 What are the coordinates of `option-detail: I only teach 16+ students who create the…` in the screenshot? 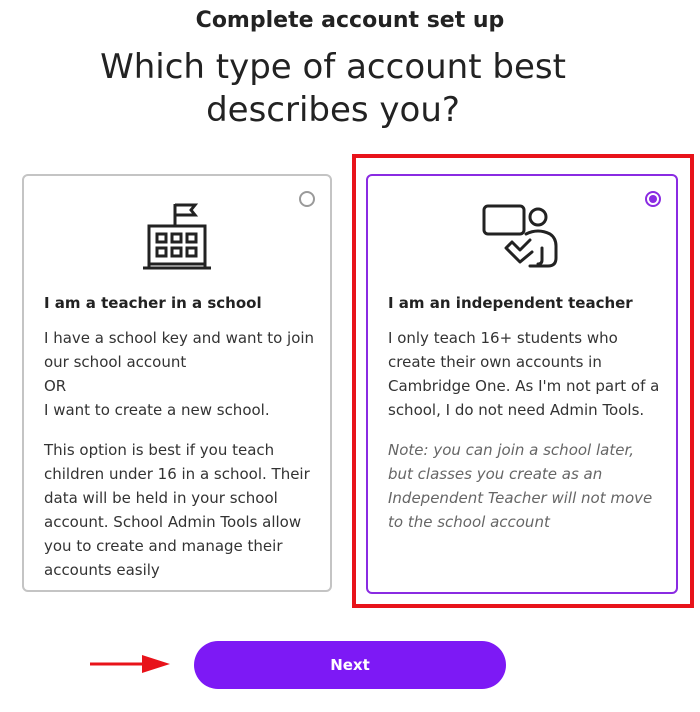 It's located at (524, 374).